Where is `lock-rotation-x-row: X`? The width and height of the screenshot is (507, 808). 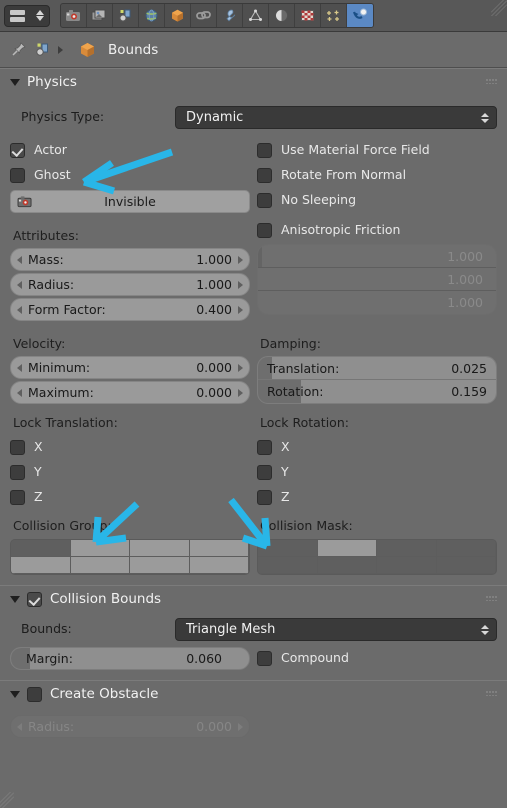 lock-rotation-x-row: X is located at coordinates (377, 447).